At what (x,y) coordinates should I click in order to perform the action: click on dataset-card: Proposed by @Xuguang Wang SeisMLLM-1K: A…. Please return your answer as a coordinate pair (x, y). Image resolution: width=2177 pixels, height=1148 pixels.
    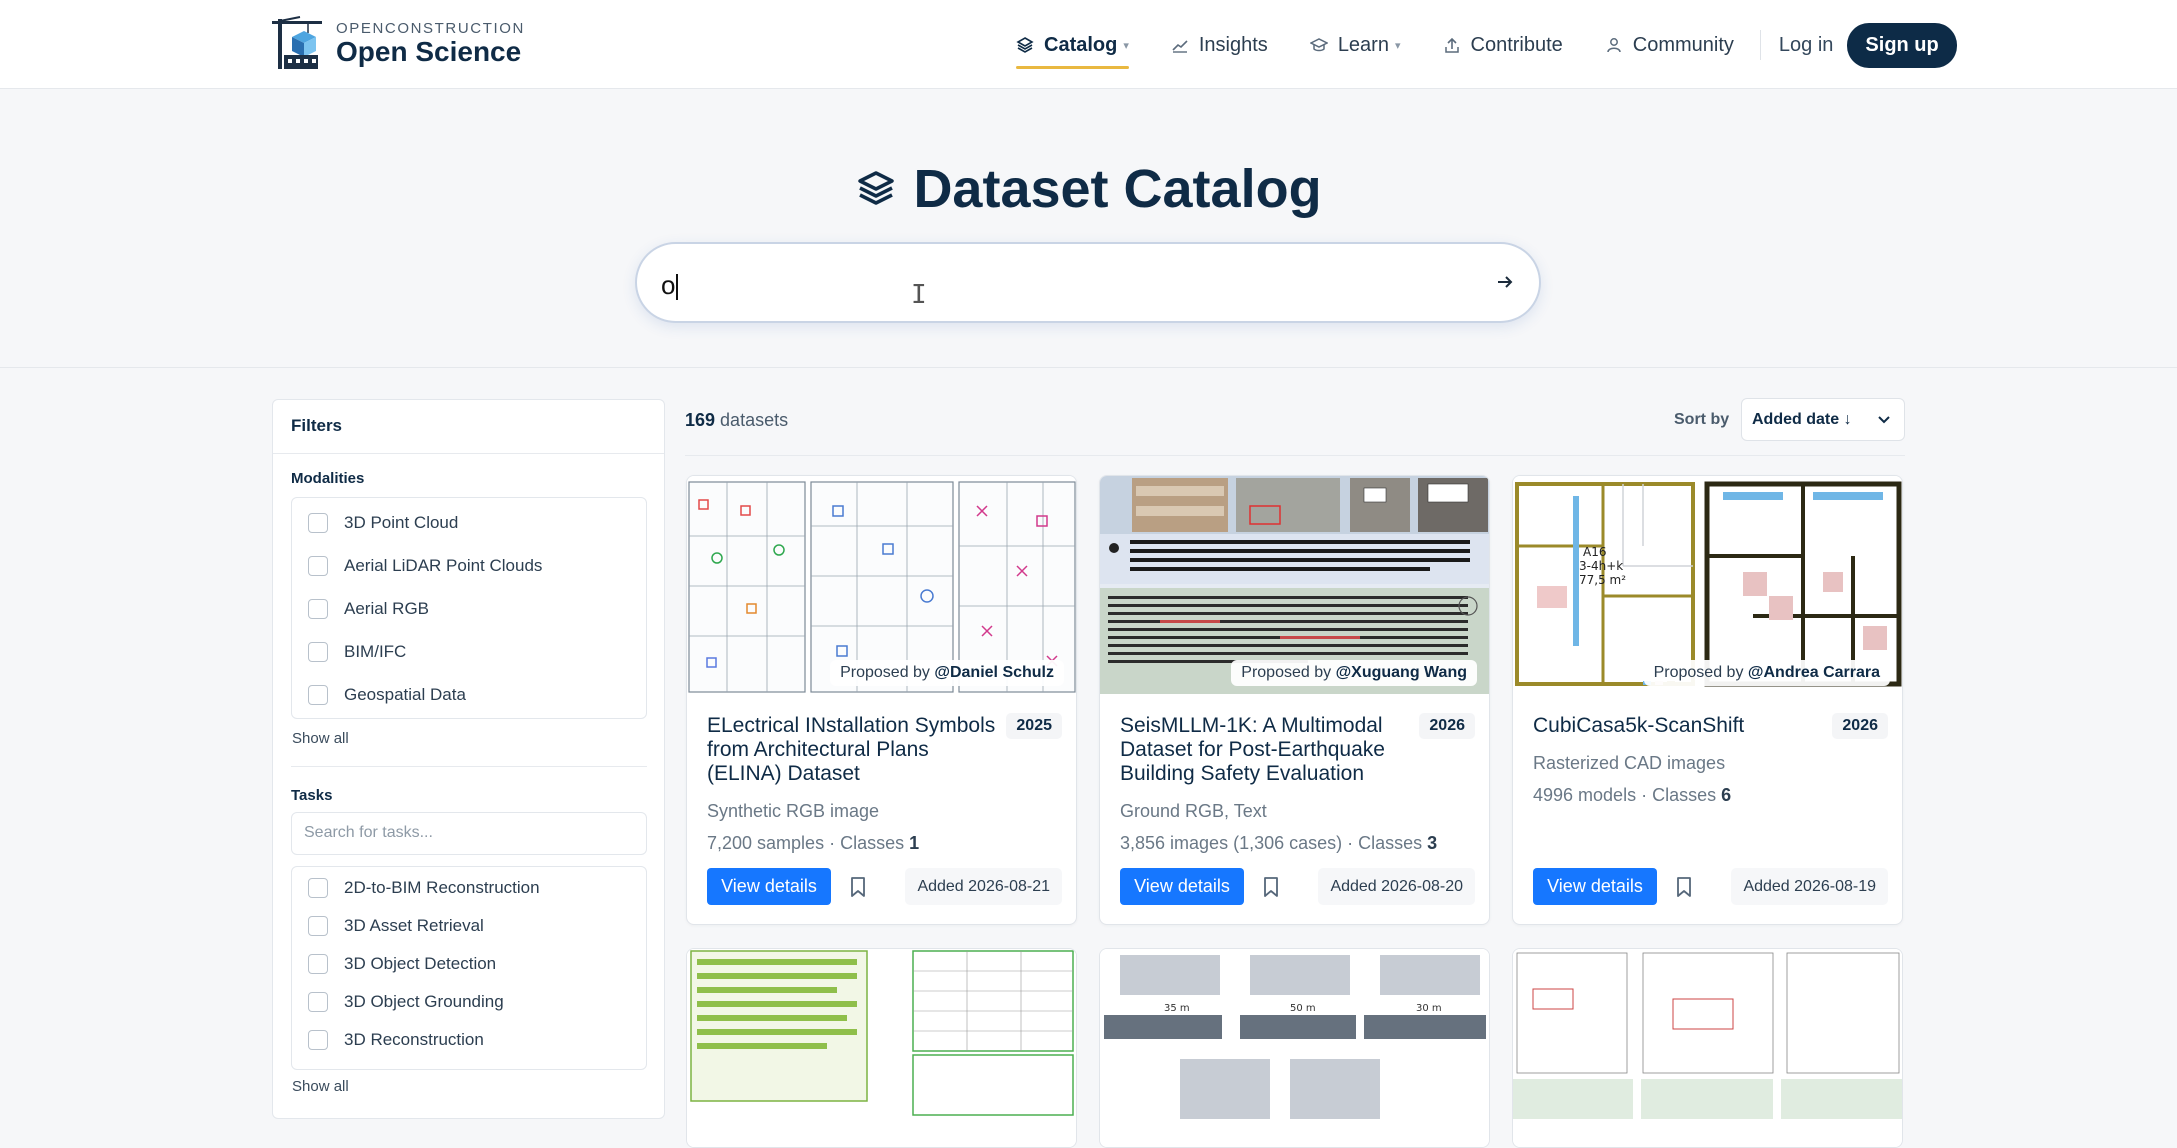
    Looking at the image, I should click on (1294, 700).